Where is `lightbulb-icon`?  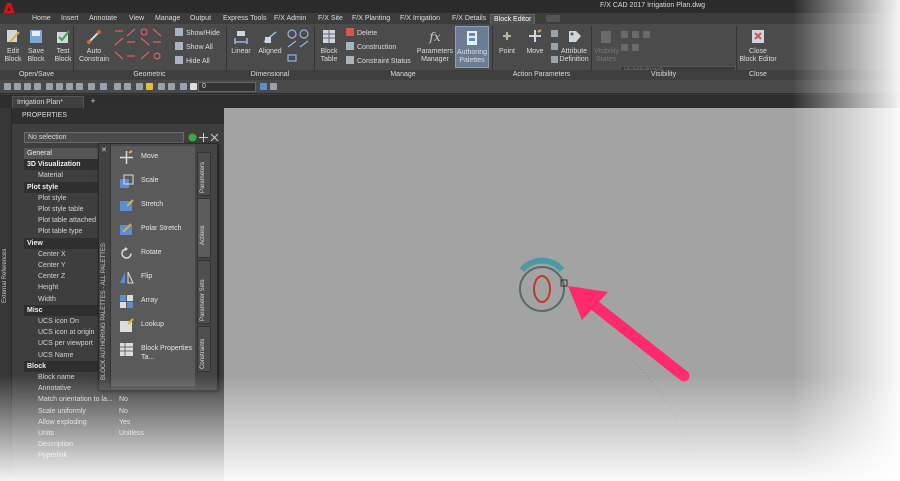 lightbulb-icon is located at coordinates (149, 86).